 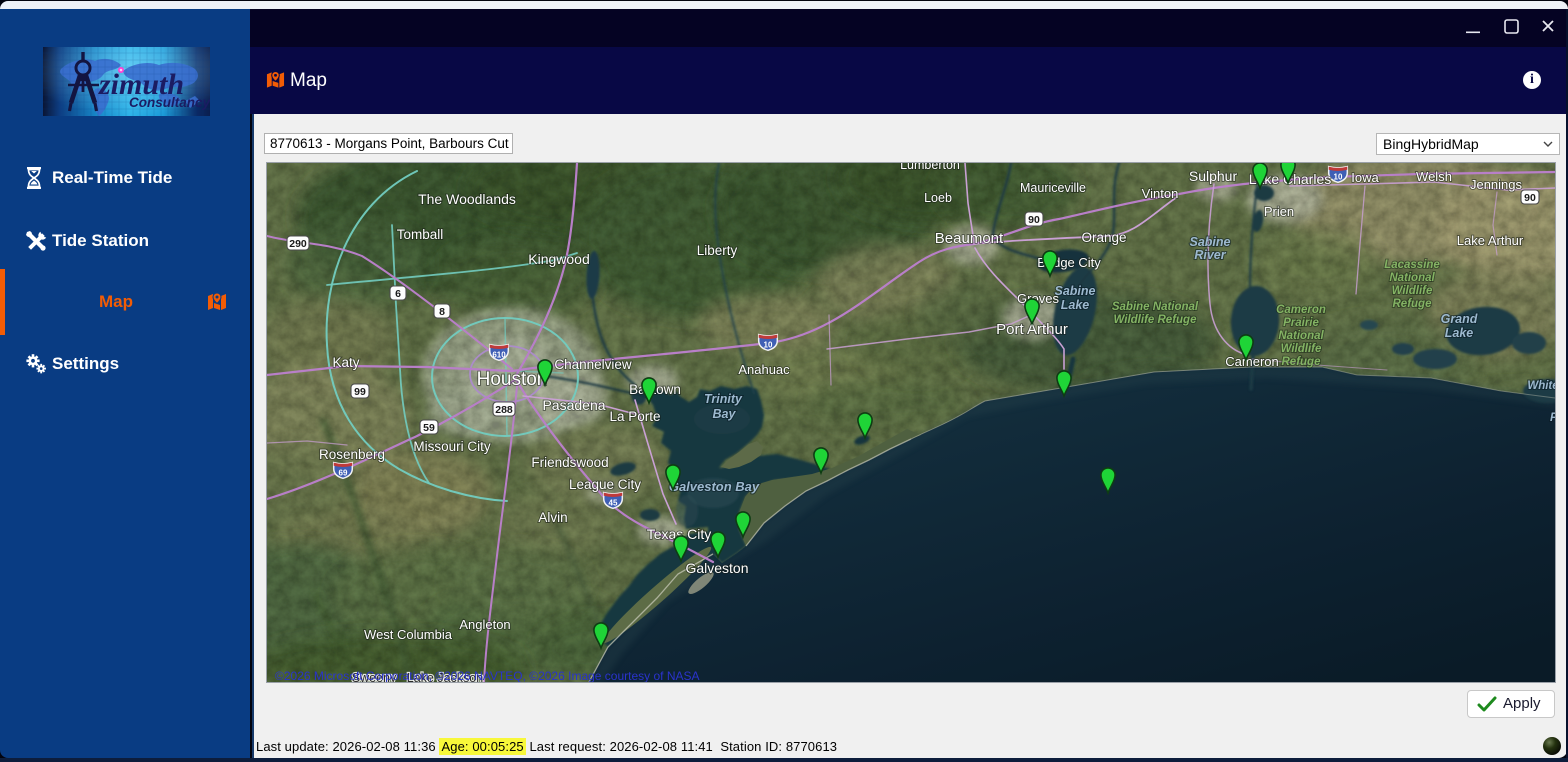 I want to click on svg-text: The Woodlands, so click(x=467, y=199).